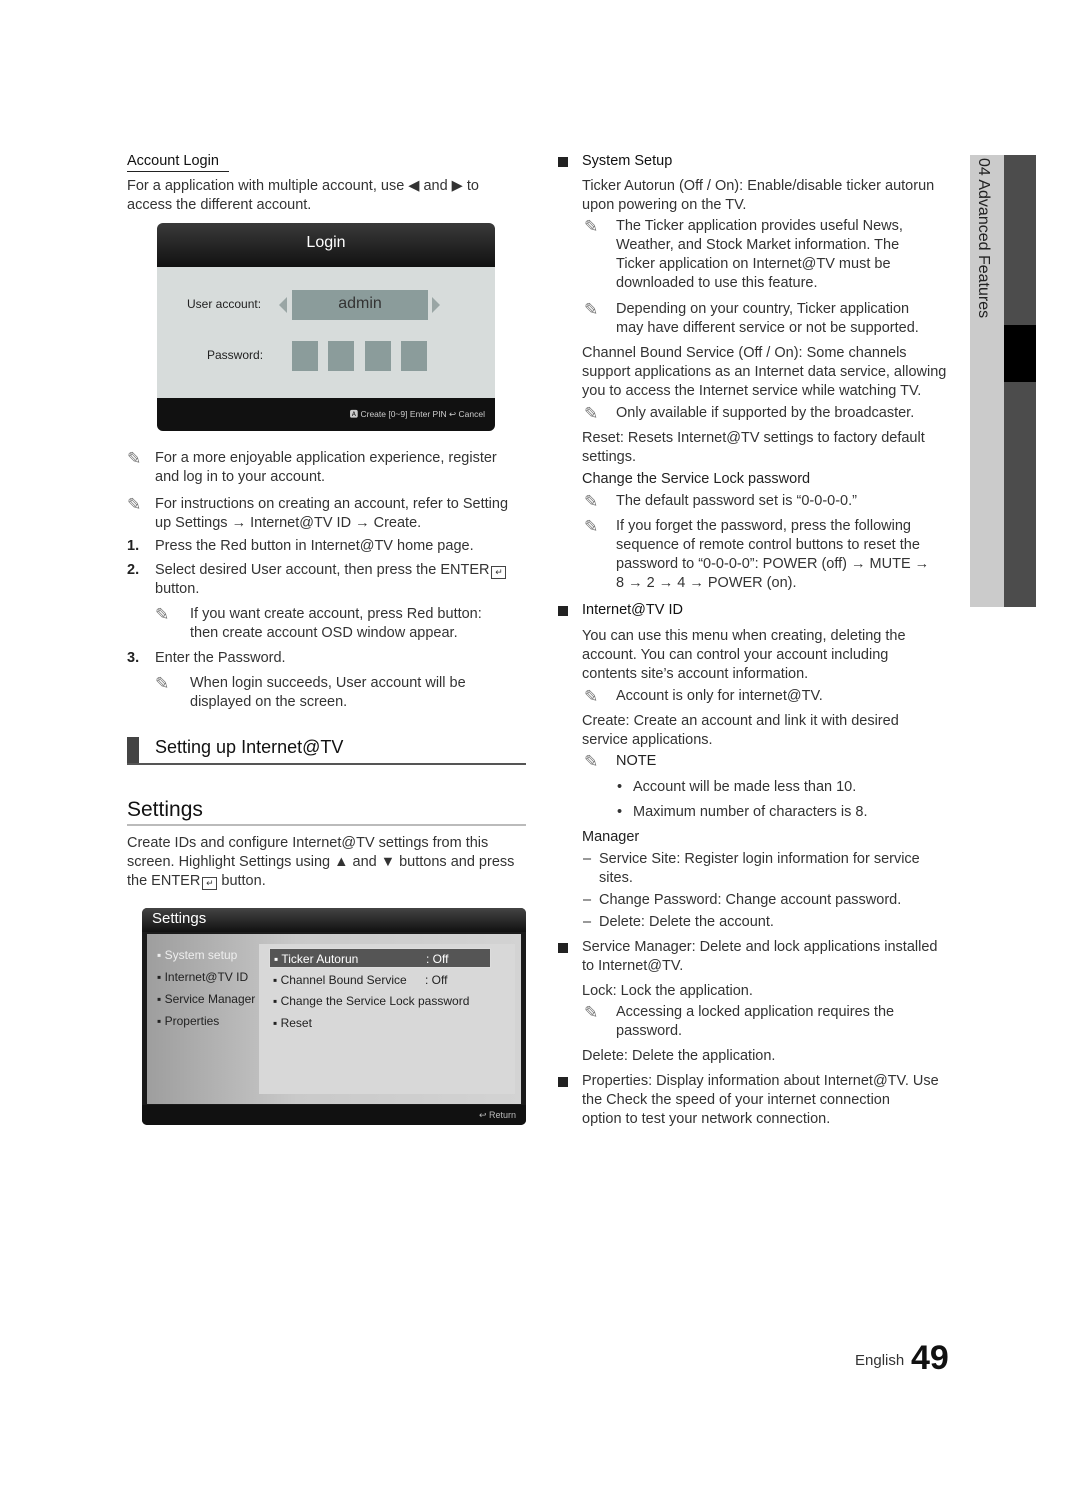 The image size is (1080, 1498). Describe the element at coordinates (133, 546) in the screenshot. I see `step-number: 1.` at that location.